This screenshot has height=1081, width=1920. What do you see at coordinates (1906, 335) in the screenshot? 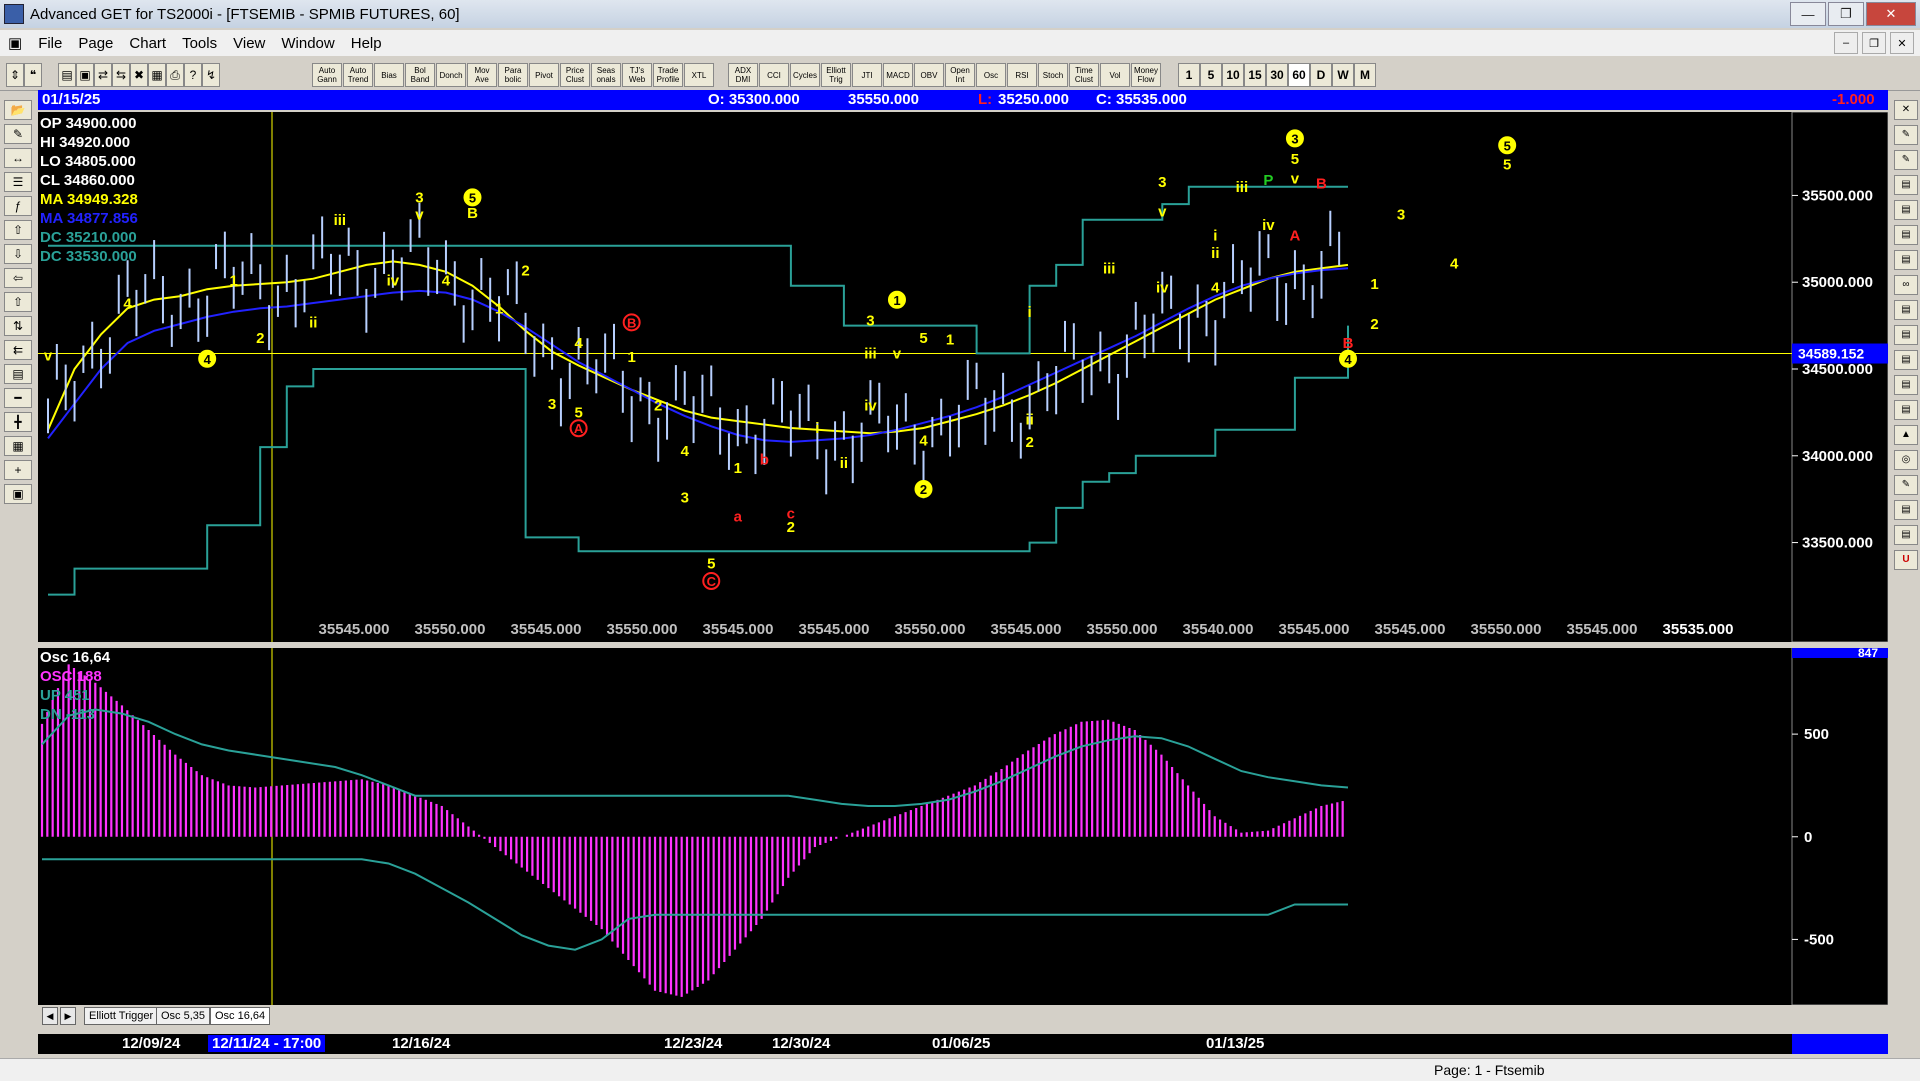
I see `right-tool-9-icon: ▤` at bounding box center [1906, 335].